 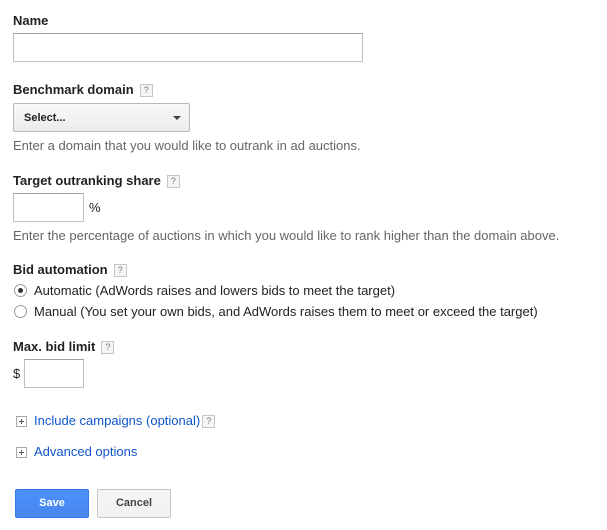 I want to click on currency-symbol: $, so click(x=17, y=373).